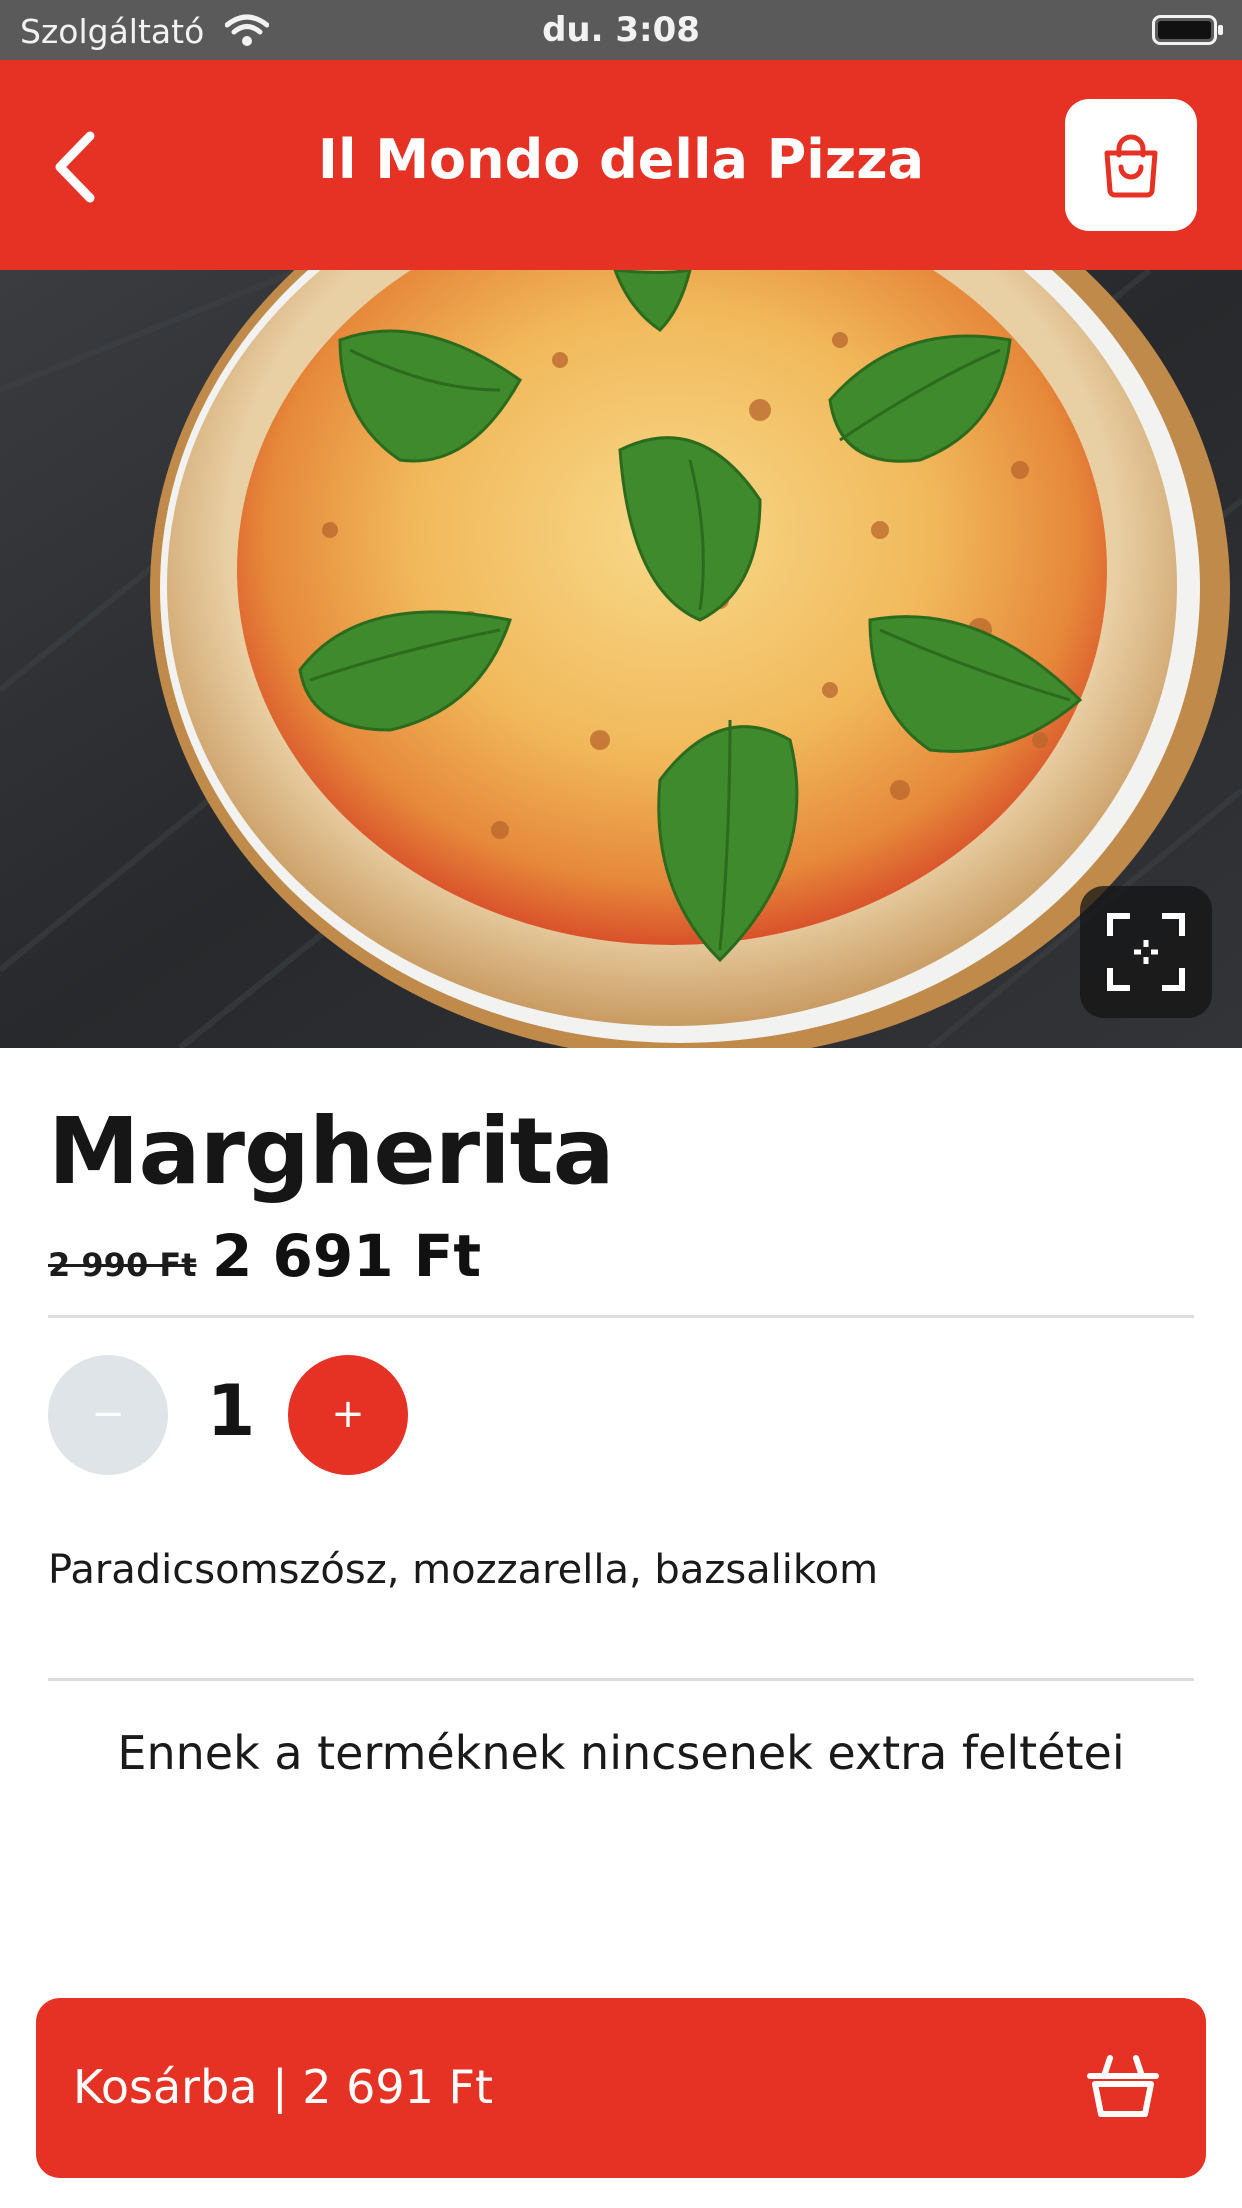 This screenshot has width=1242, height=2208. Describe the element at coordinates (122, 1265) in the screenshot. I see `old-price: 2 990 Ft` at that location.